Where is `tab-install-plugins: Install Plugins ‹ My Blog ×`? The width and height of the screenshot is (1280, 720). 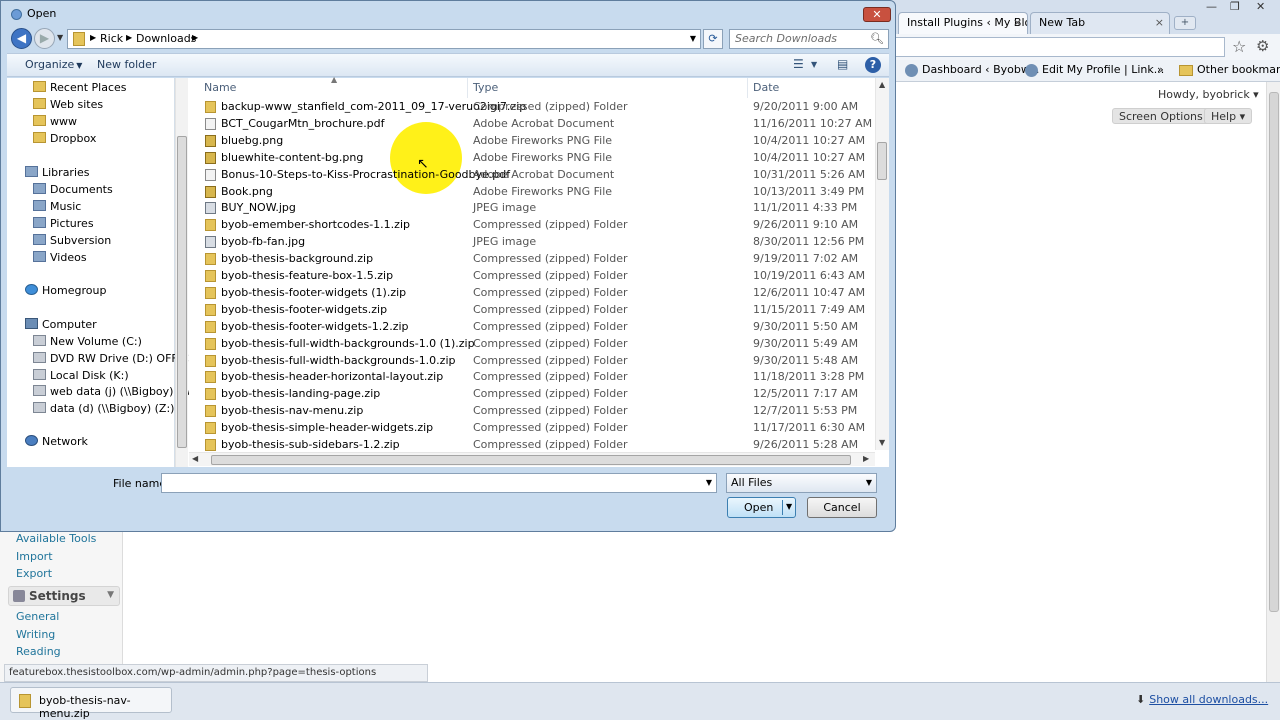 tab-install-plugins: Install Plugins ‹ My Blog × is located at coordinates (963, 23).